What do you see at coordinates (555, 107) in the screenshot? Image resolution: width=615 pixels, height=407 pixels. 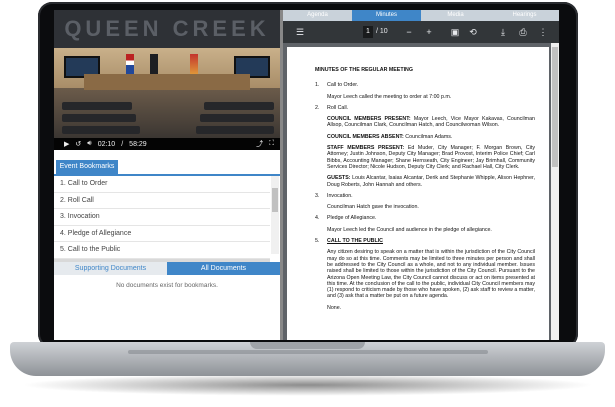 I see `pdf-scroll-thumb` at bounding box center [555, 107].